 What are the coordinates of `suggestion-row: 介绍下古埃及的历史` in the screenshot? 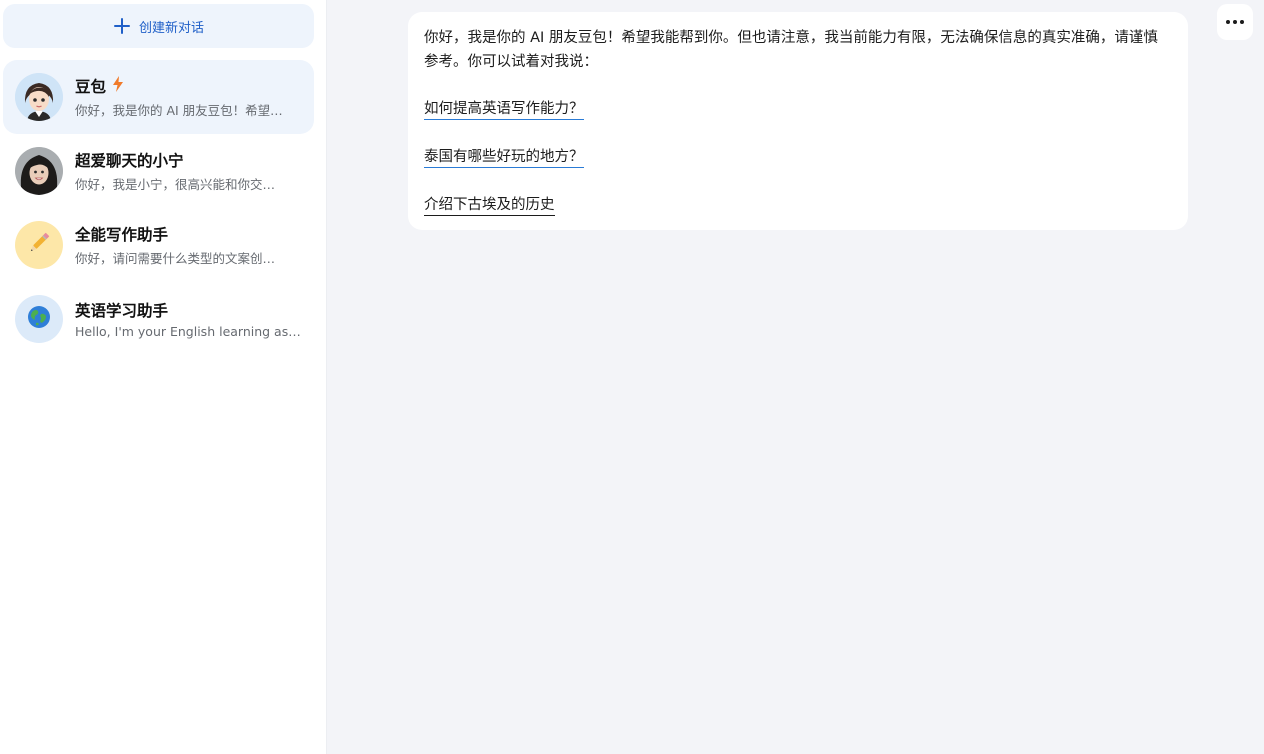 It's located at (798, 206).